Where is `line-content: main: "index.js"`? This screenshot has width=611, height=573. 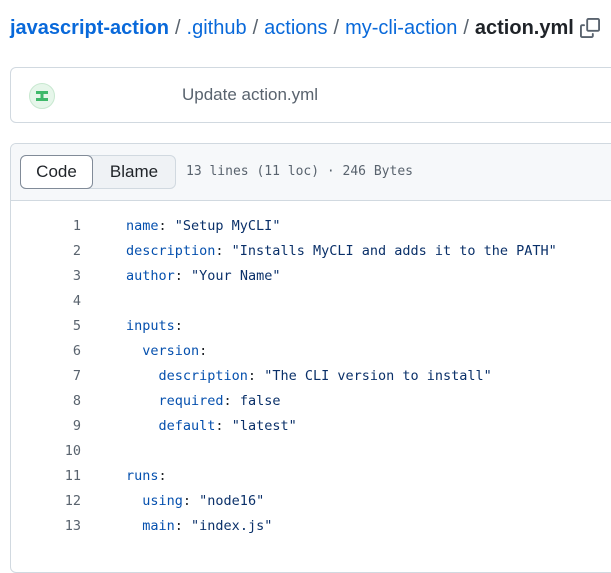
line-content: main: "index.js" is located at coordinates (199, 526).